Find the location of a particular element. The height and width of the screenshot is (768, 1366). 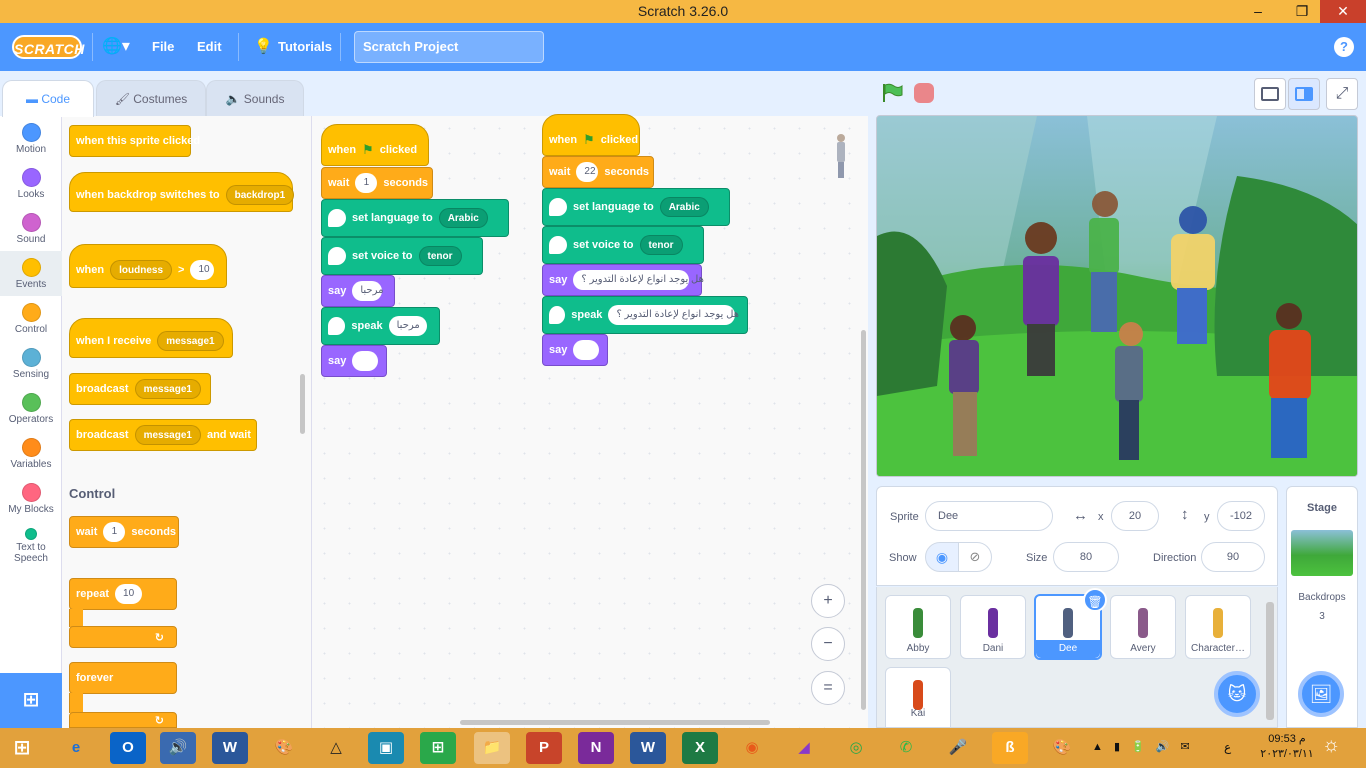

tab-costumes: 🖌 Costumes is located at coordinates (151, 98).